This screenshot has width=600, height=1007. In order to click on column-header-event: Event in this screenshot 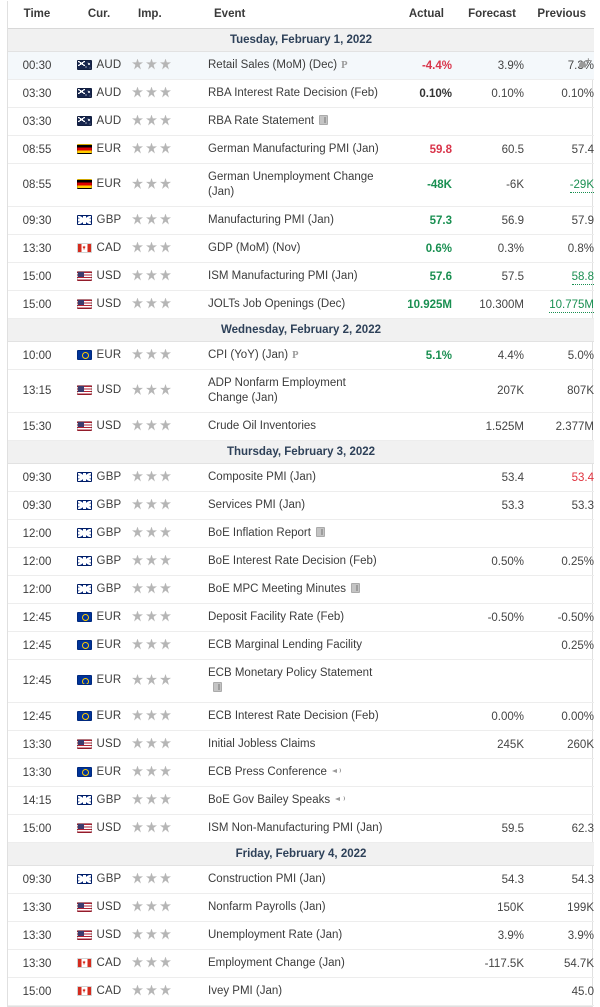, I will do `click(297, 15)`.